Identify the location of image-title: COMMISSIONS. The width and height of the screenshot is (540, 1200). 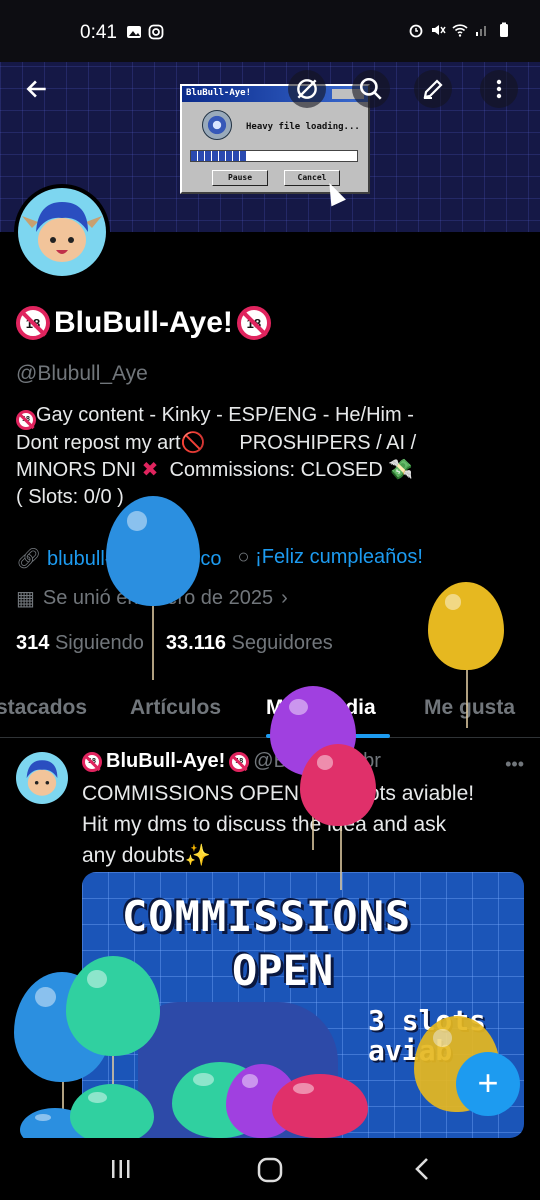
(267, 916).